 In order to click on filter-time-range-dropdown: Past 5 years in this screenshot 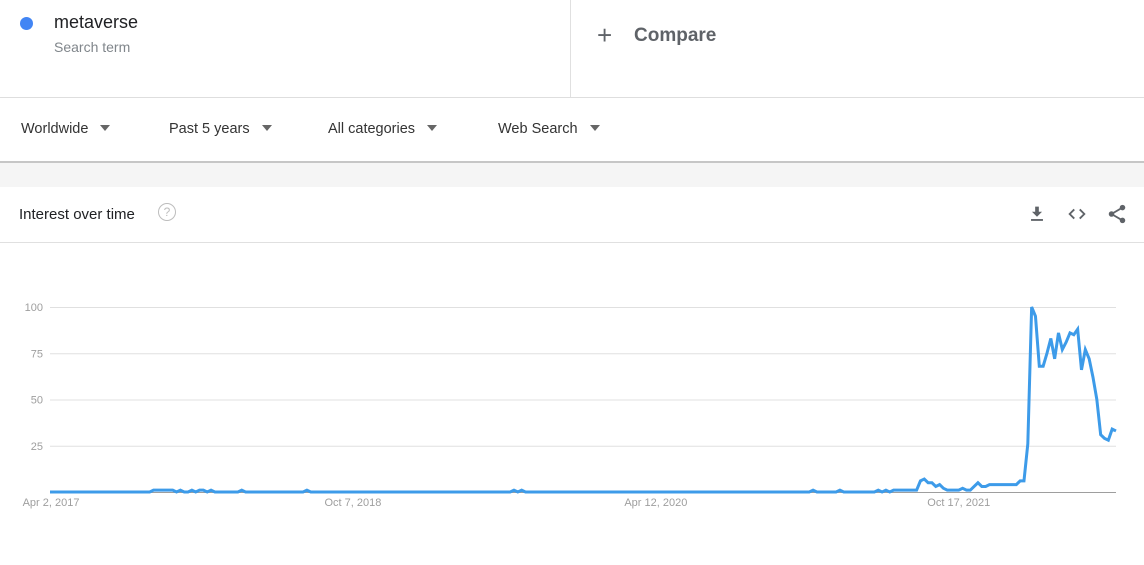, I will do `click(220, 129)`.